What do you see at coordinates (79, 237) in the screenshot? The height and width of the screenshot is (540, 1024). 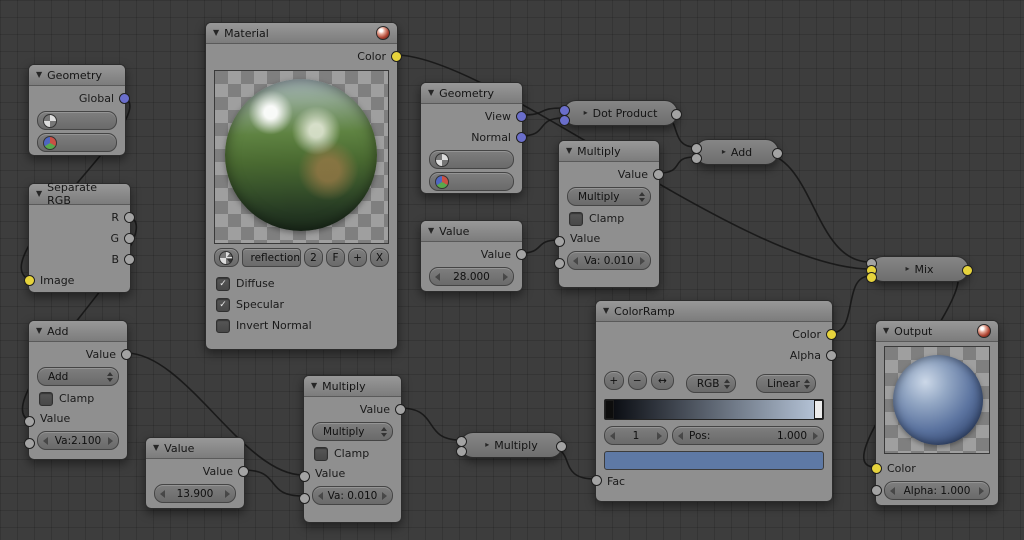 I see `node-separate-rgb: ▼ Separate RGB R G B Image` at bounding box center [79, 237].